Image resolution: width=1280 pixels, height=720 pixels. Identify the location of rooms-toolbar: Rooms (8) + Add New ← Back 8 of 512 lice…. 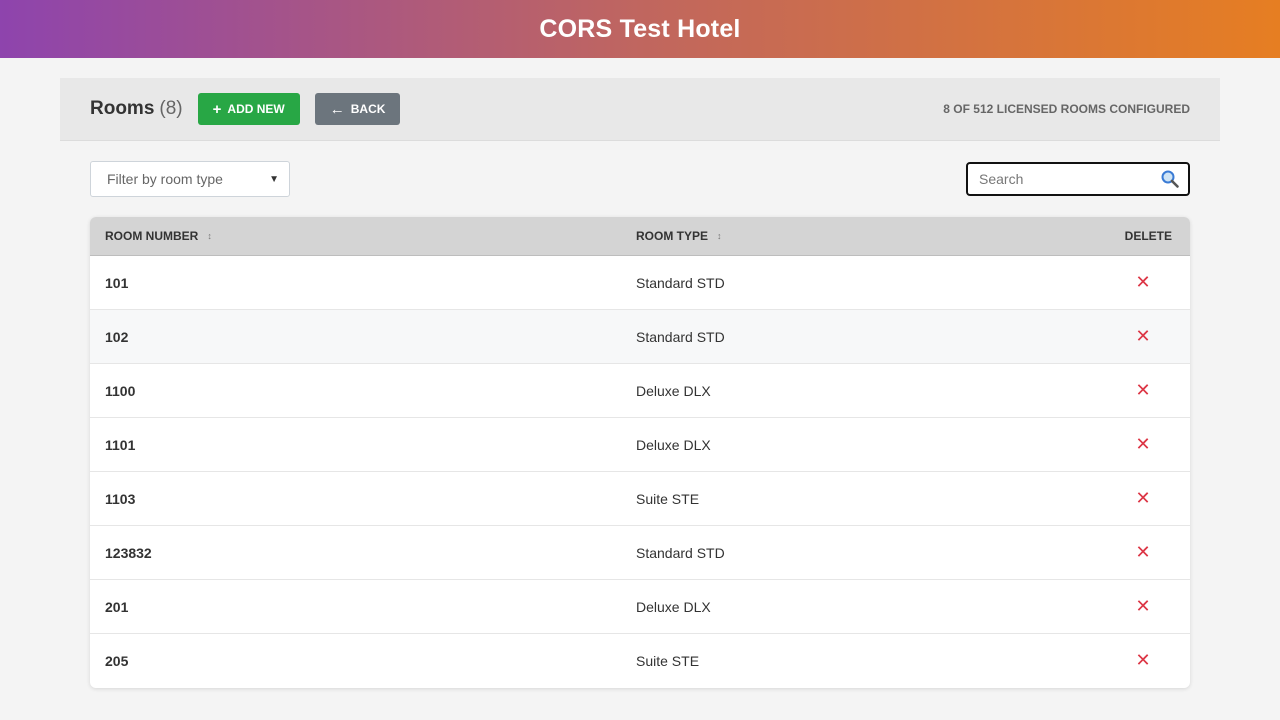
(640, 109).